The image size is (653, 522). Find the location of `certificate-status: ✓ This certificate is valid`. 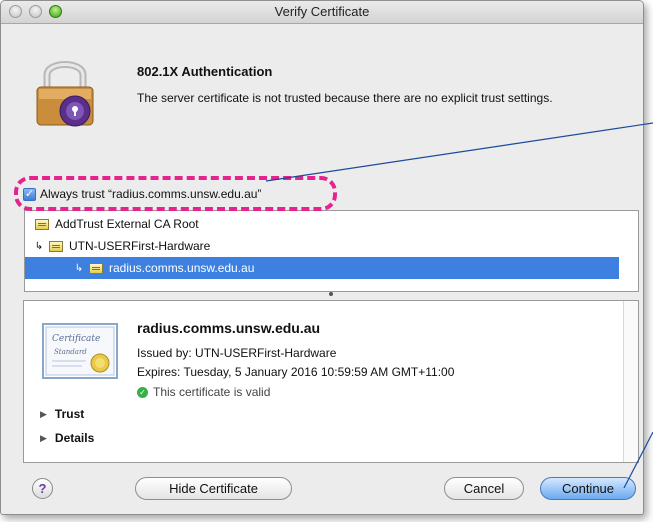

certificate-status: ✓ This certificate is valid is located at coordinates (203, 392).